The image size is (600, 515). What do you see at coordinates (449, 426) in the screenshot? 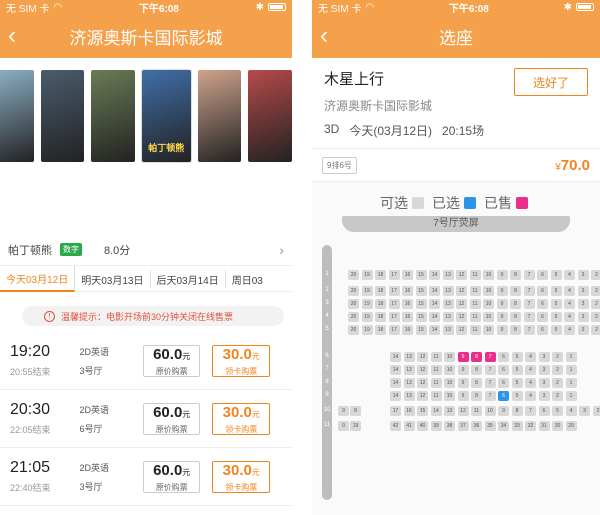
I see `seat: 38` at bounding box center [449, 426].